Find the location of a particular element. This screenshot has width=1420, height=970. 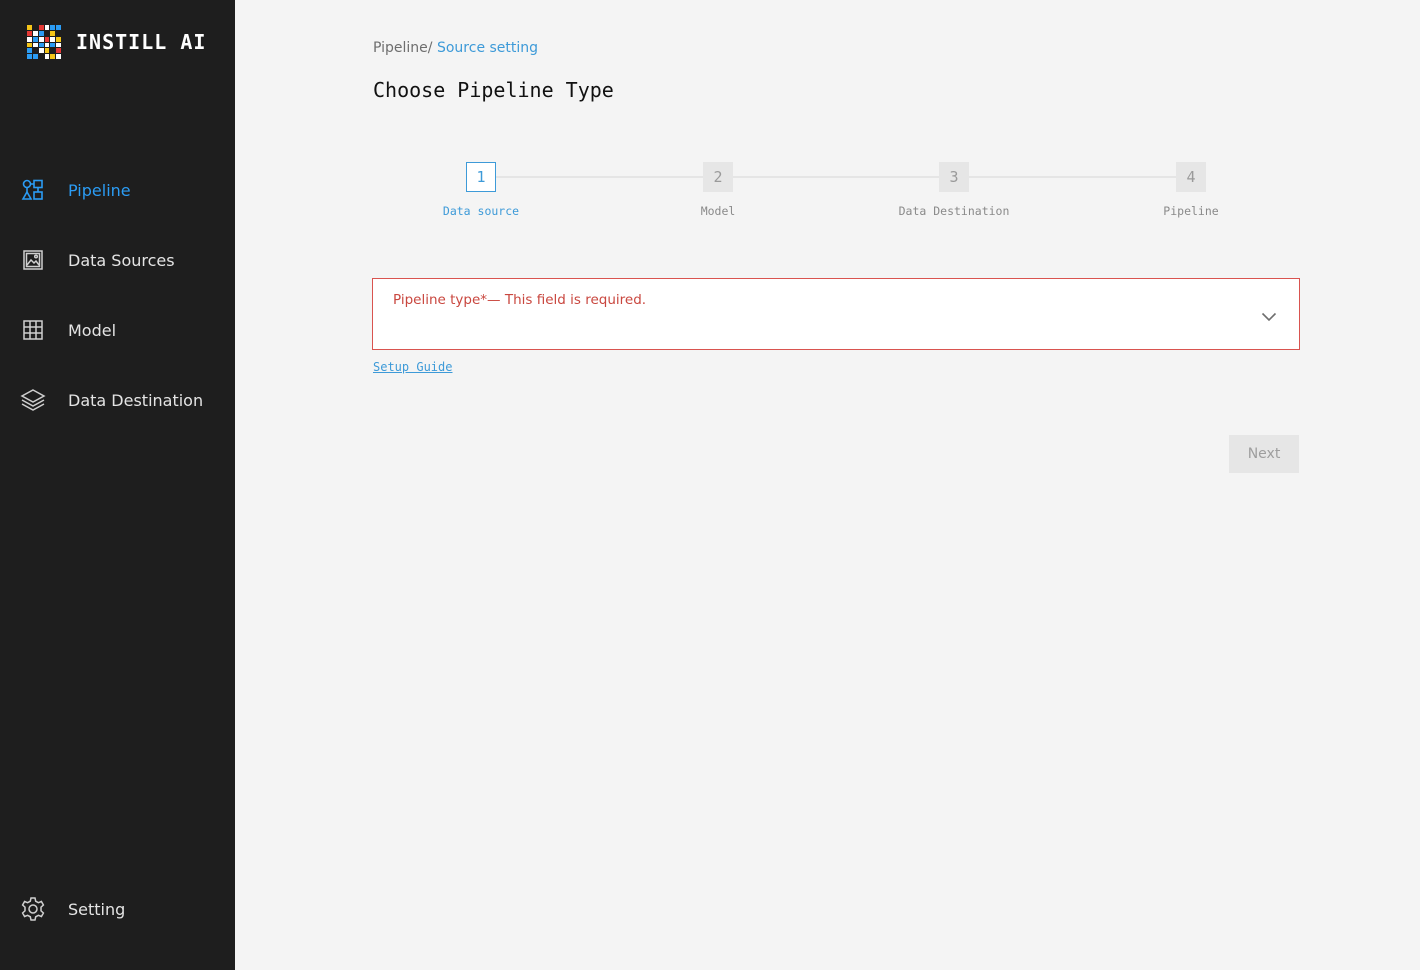

sidebar-item-model: Model is located at coordinates (68, 330).